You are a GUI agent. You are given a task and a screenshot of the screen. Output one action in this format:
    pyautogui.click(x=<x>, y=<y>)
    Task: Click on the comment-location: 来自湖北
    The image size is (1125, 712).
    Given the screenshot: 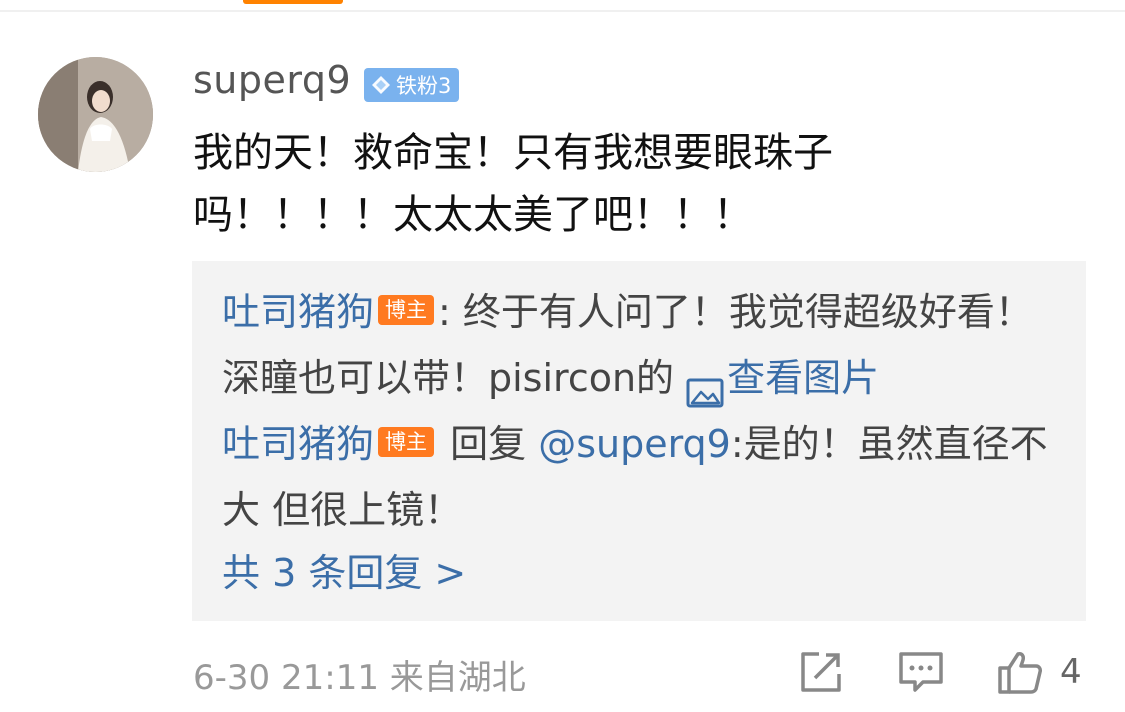 What is the action you would take?
    pyautogui.click(x=457, y=678)
    